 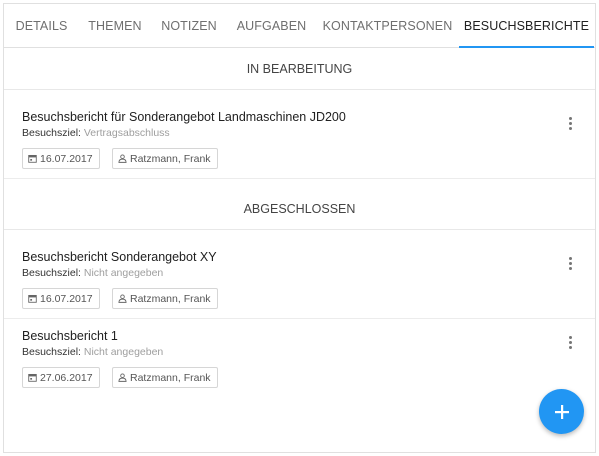 I want to click on plus-icon, so click(x=561, y=411).